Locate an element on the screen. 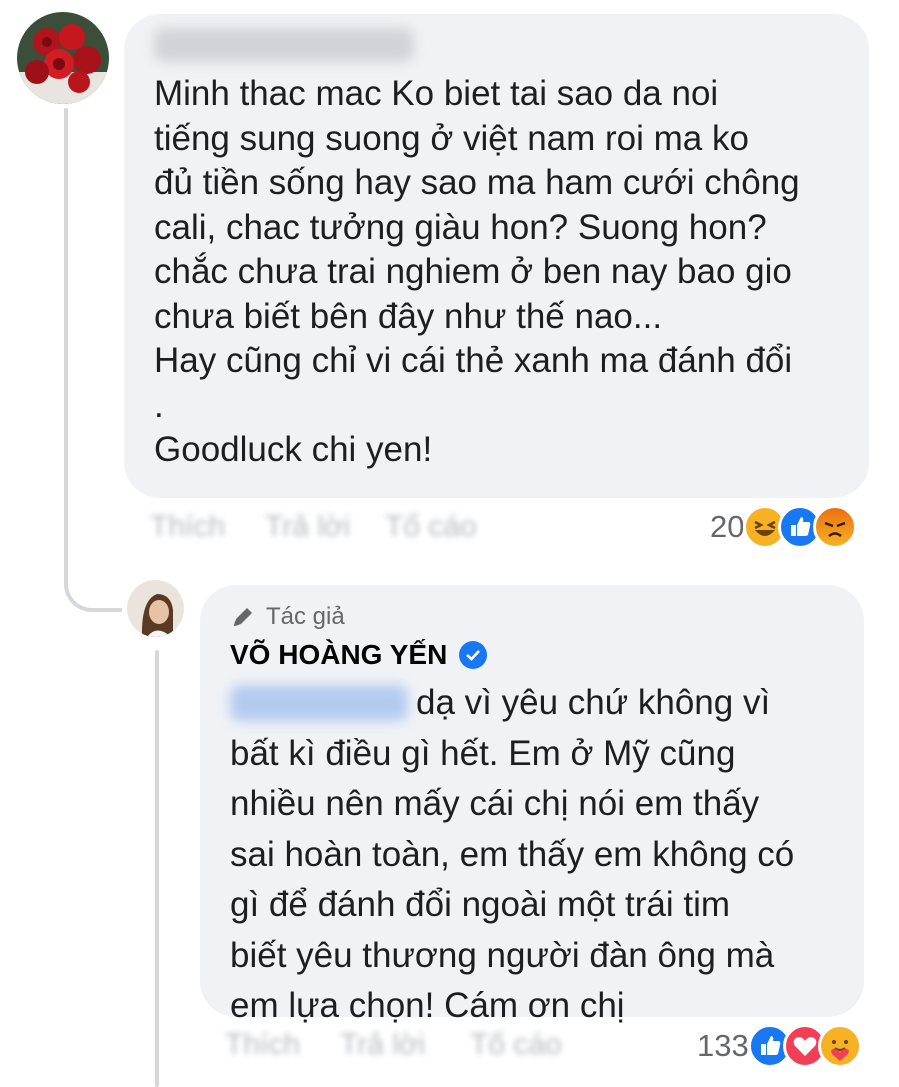  author-name: VÕ HOÀNG YẾN is located at coordinates (338, 655).